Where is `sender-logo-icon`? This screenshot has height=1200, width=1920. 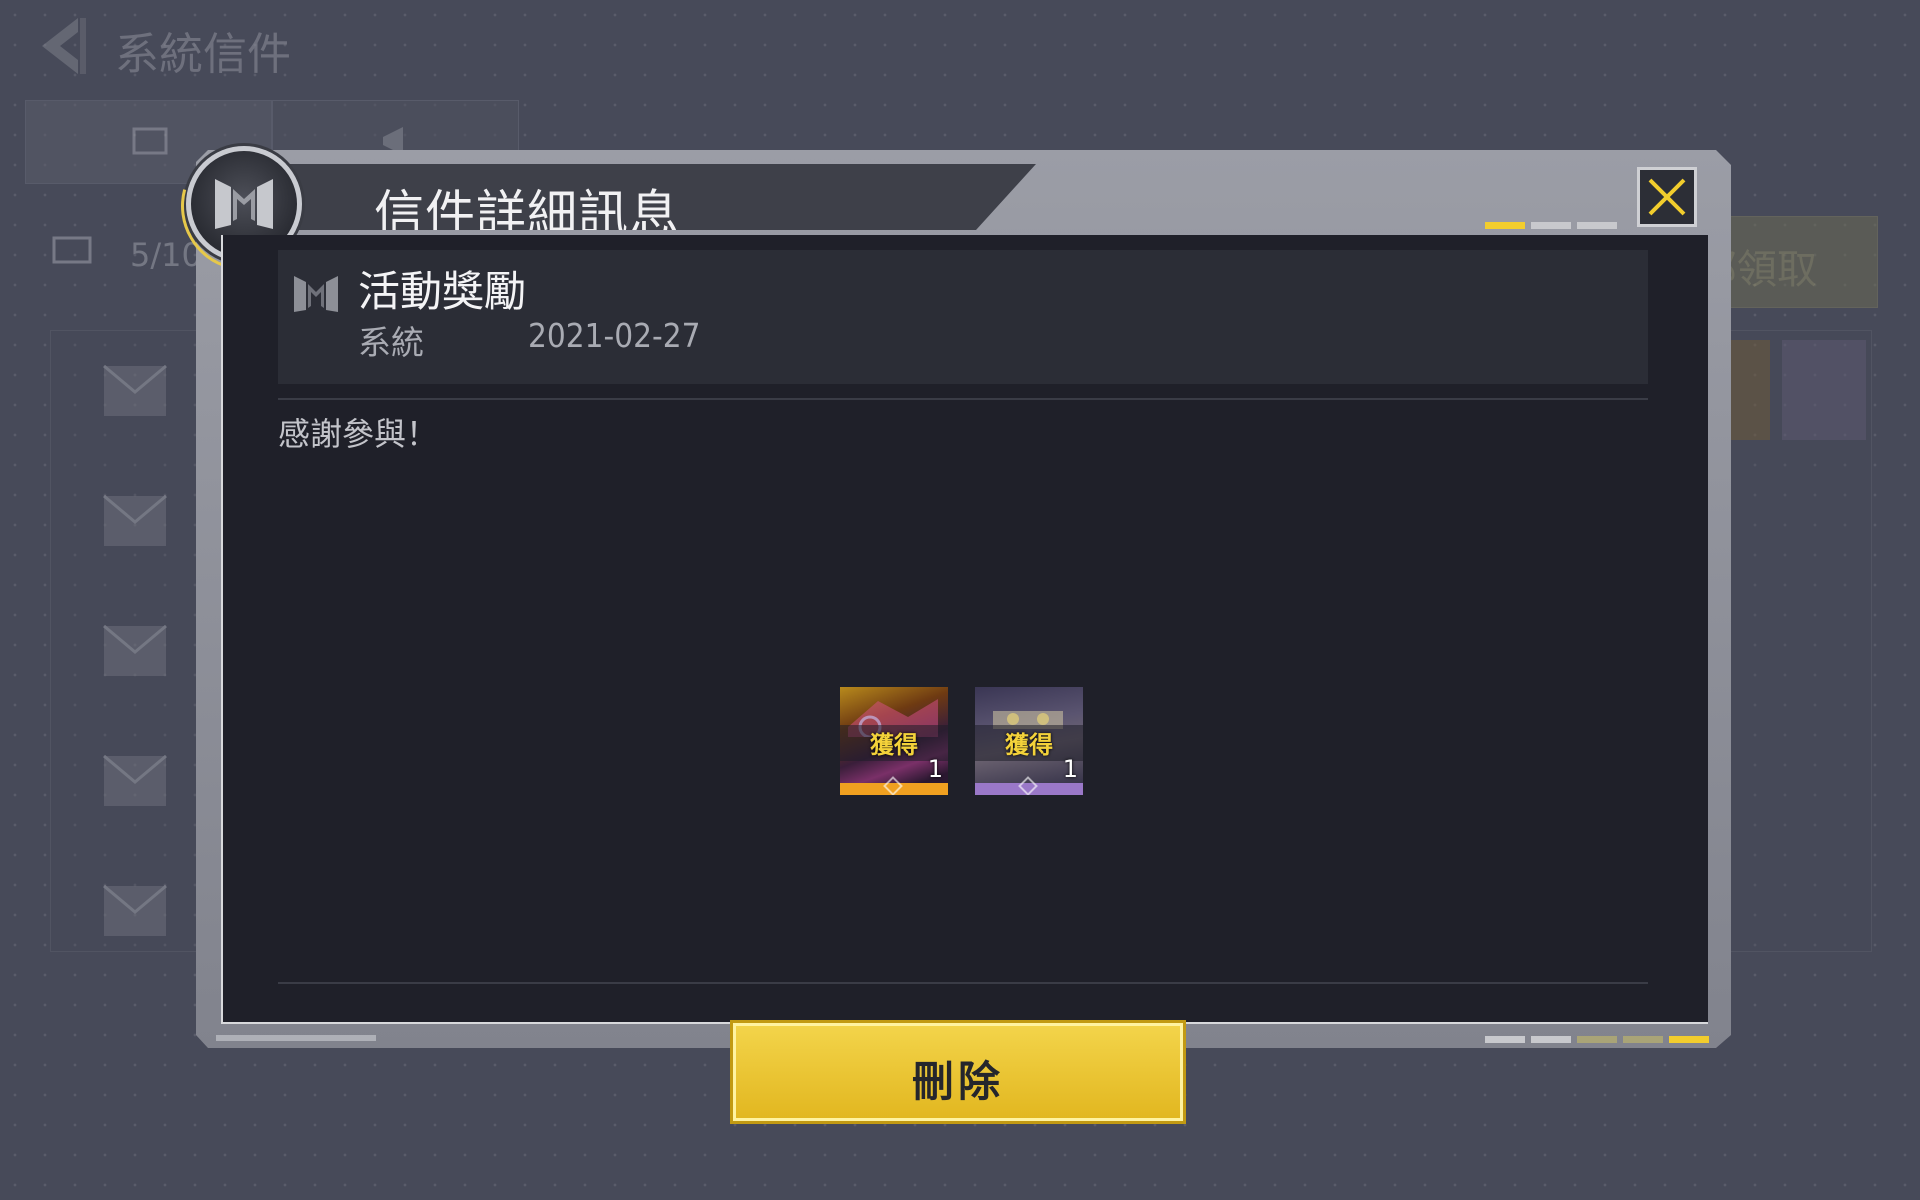 sender-logo-icon is located at coordinates (316, 294).